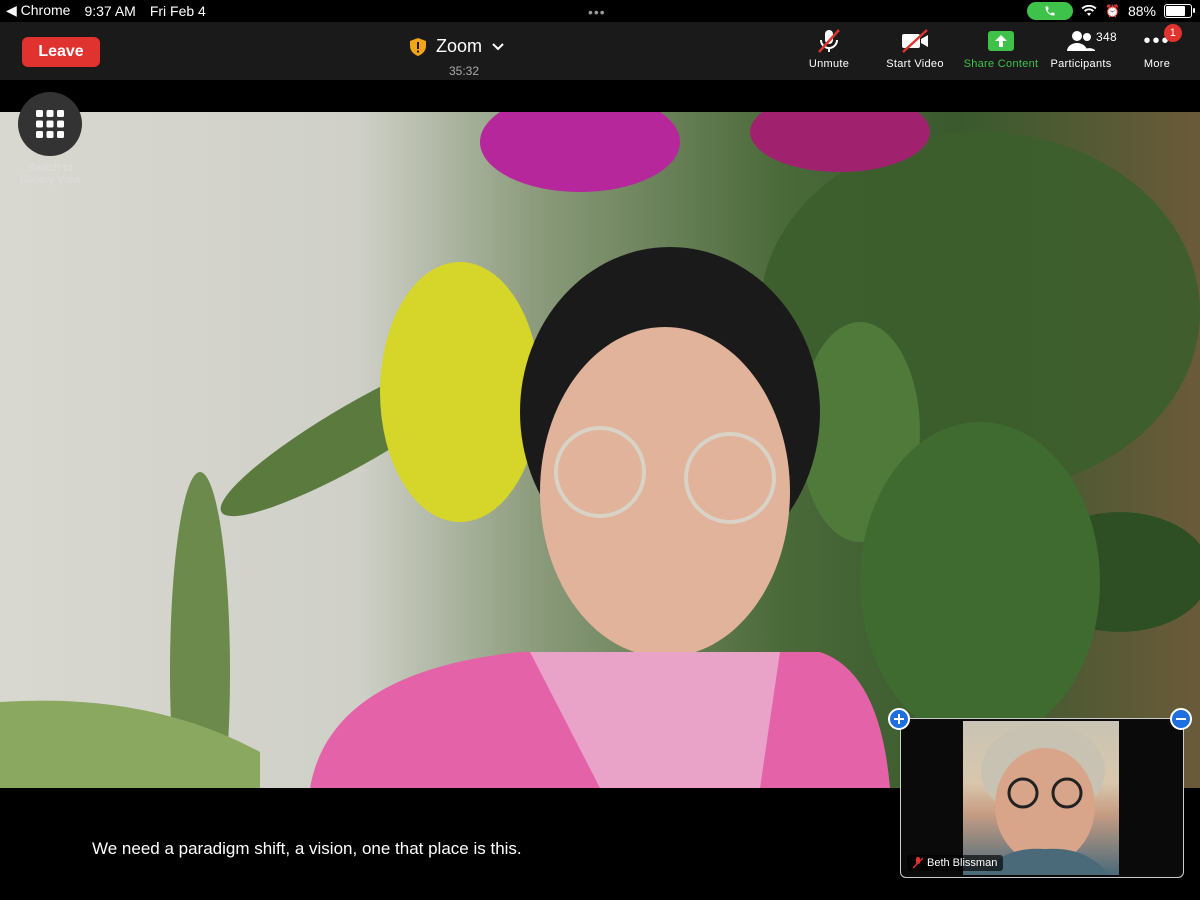 The height and width of the screenshot is (900, 1200). I want to click on unmute-button: Unmute, so click(829, 52).